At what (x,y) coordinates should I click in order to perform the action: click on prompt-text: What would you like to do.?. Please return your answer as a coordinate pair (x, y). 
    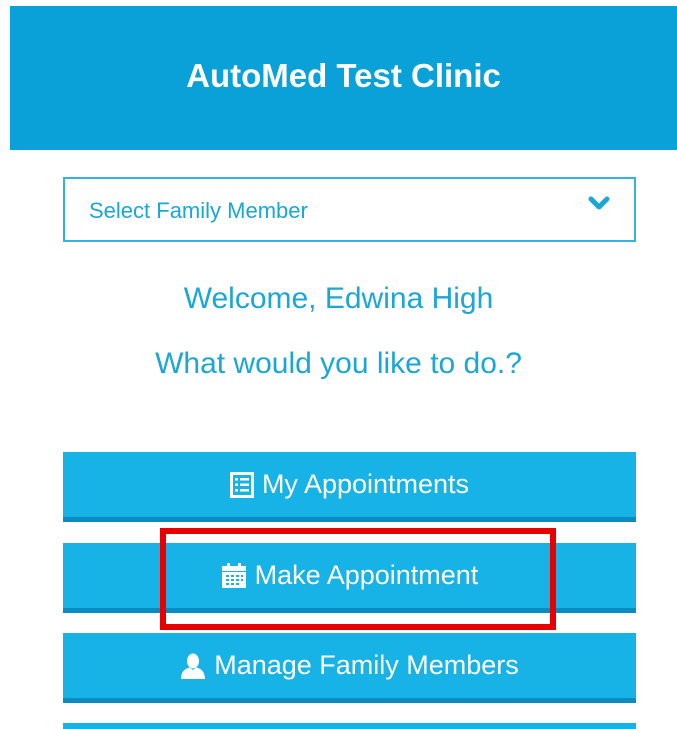
    Looking at the image, I should click on (338, 363).